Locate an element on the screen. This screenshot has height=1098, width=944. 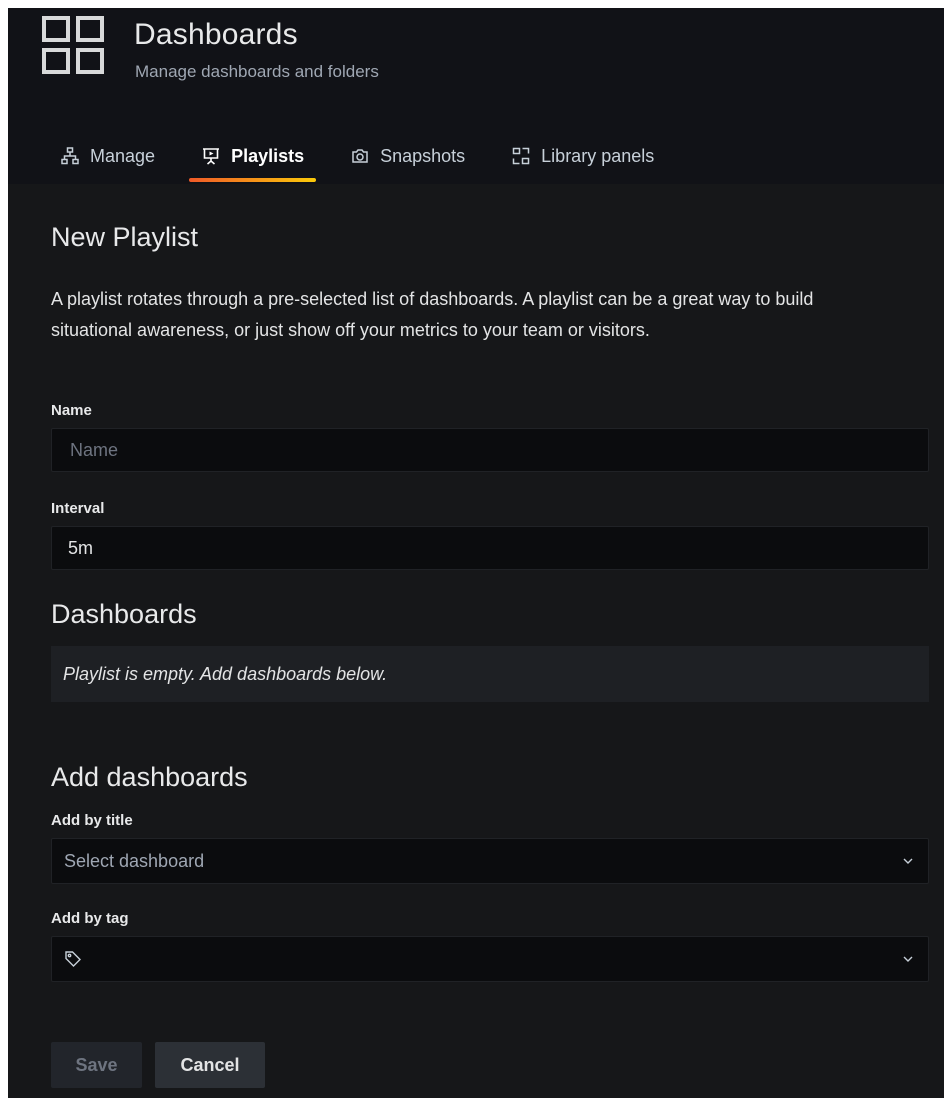
tab-manage: Manage is located at coordinates (107, 156).